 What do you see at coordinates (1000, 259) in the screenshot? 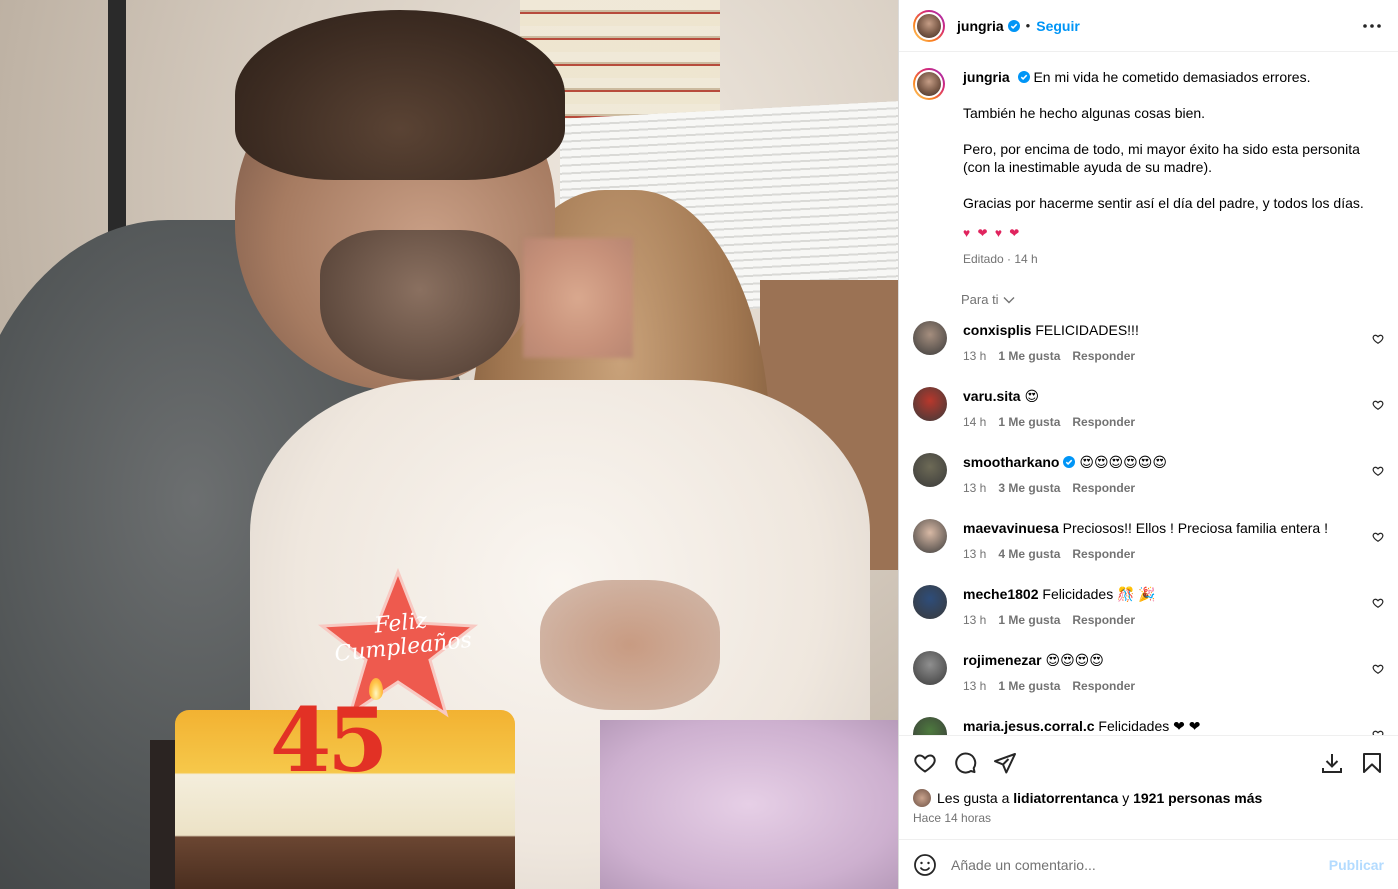
I see `caption-meta: Editado · 14 h` at bounding box center [1000, 259].